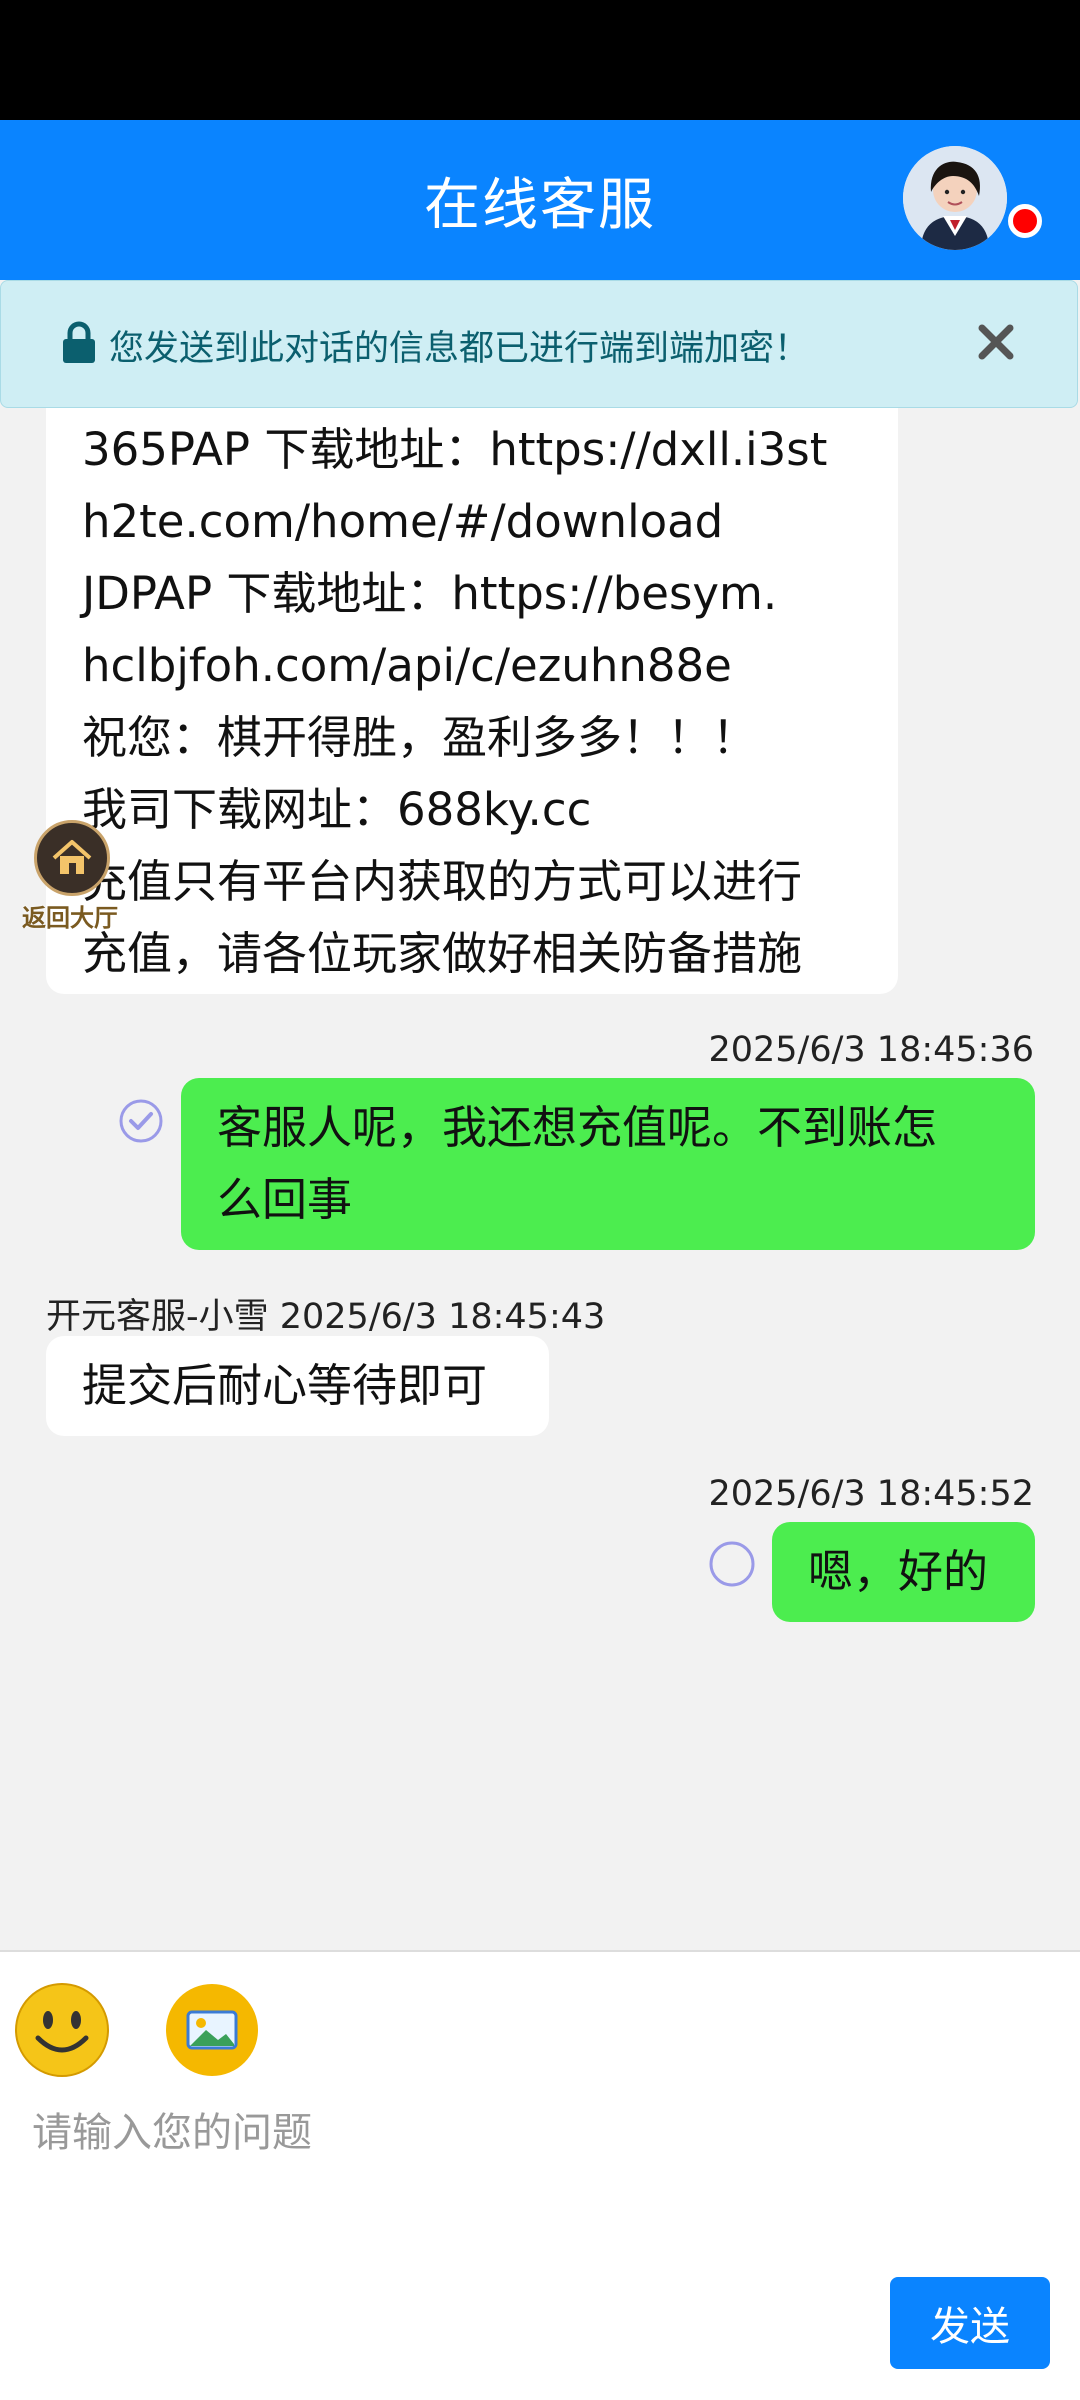 The width and height of the screenshot is (1080, 2400). Describe the element at coordinates (62, 2030) in the screenshot. I see `smiley-emoji-icon` at that location.